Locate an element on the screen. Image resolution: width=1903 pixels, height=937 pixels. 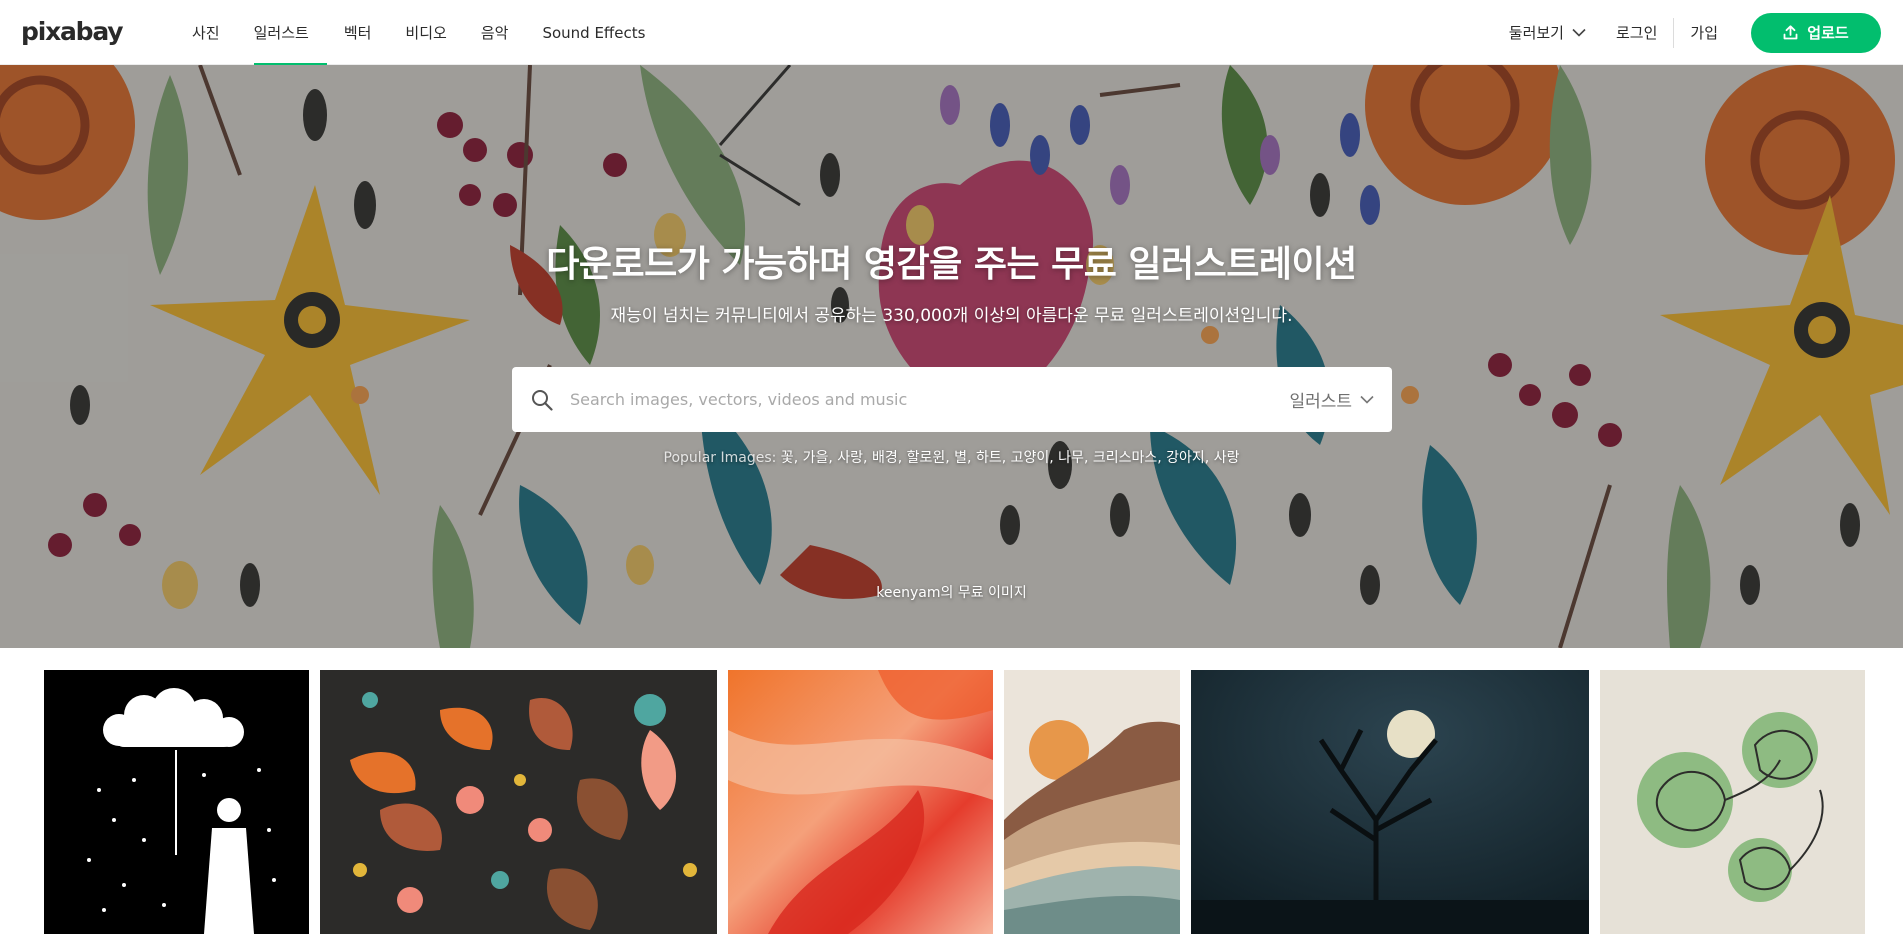
popular-label: Popular Images: is located at coordinates (720, 458).